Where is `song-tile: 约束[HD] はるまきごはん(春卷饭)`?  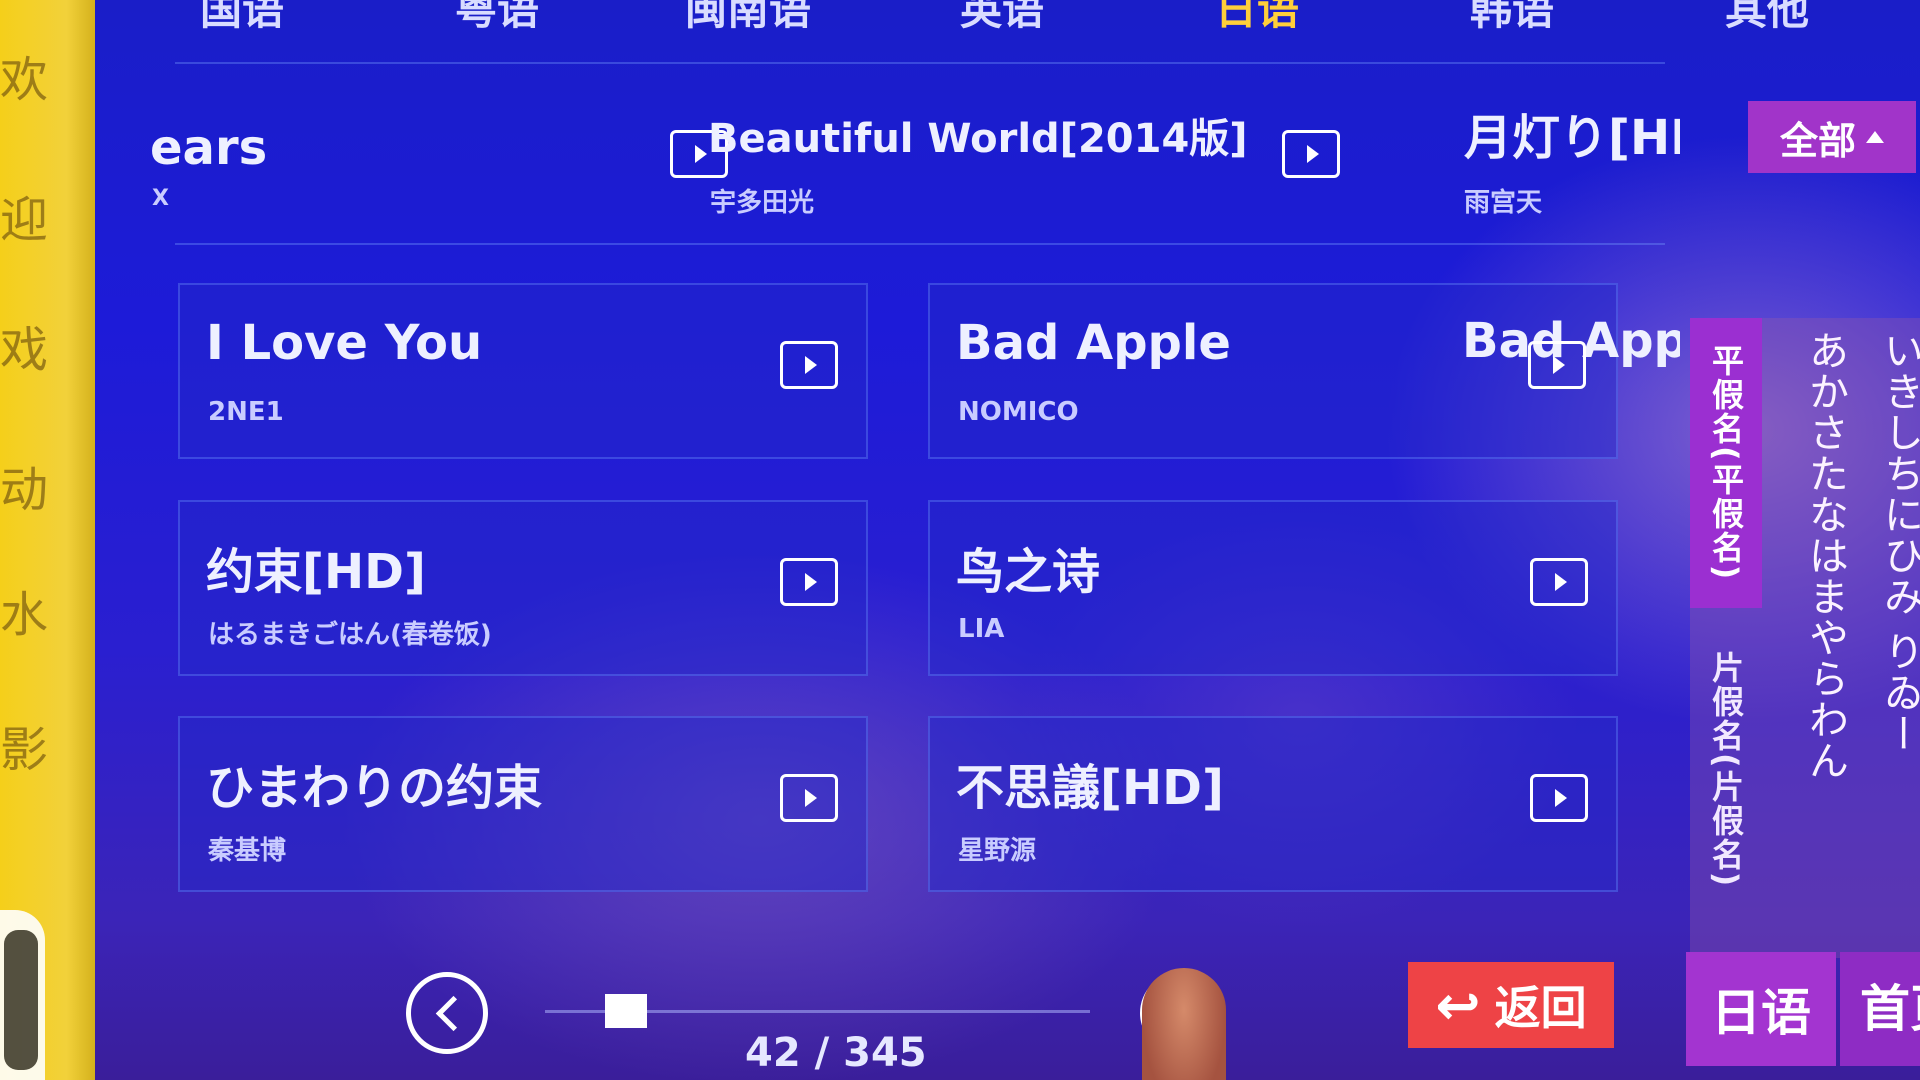
song-tile: 约束[HD] はるまきごはん(春卷饭) is located at coordinates (523, 588).